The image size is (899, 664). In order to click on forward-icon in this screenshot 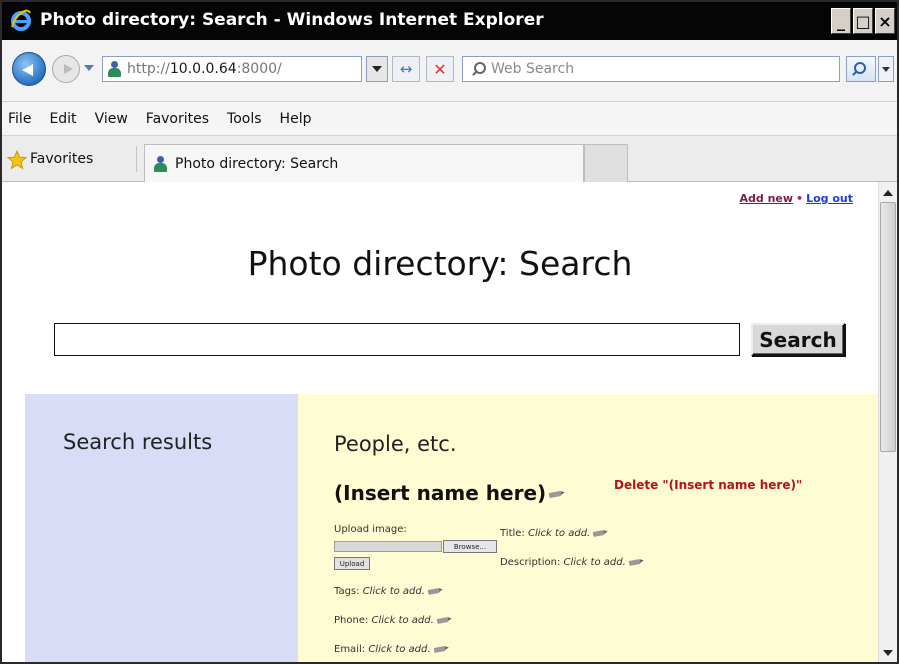, I will do `click(66, 69)`.